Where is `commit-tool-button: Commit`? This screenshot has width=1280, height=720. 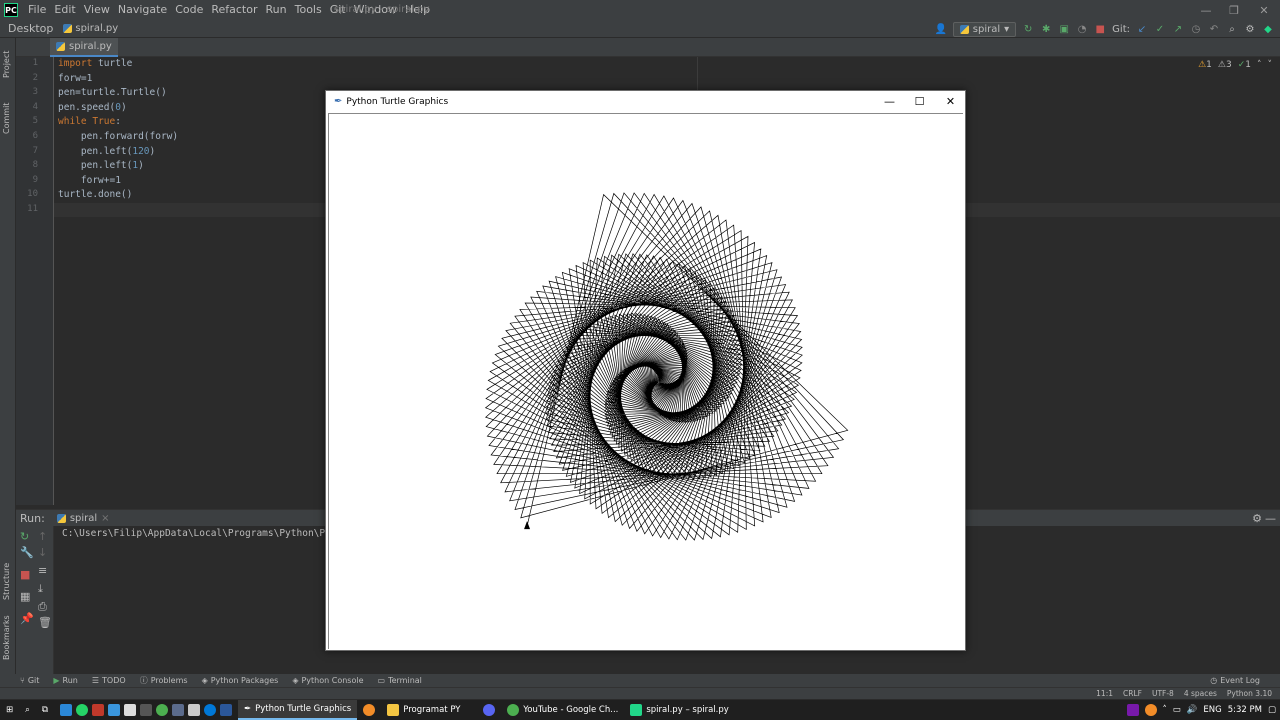 commit-tool-button: Commit is located at coordinates (6, 118).